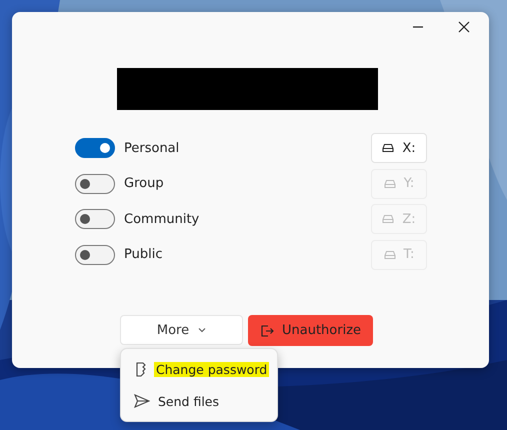 The width and height of the screenshot is (507, 430). Describe the element at coordinates (141, 369) in the screenshot. I see `key-icon` at that location.